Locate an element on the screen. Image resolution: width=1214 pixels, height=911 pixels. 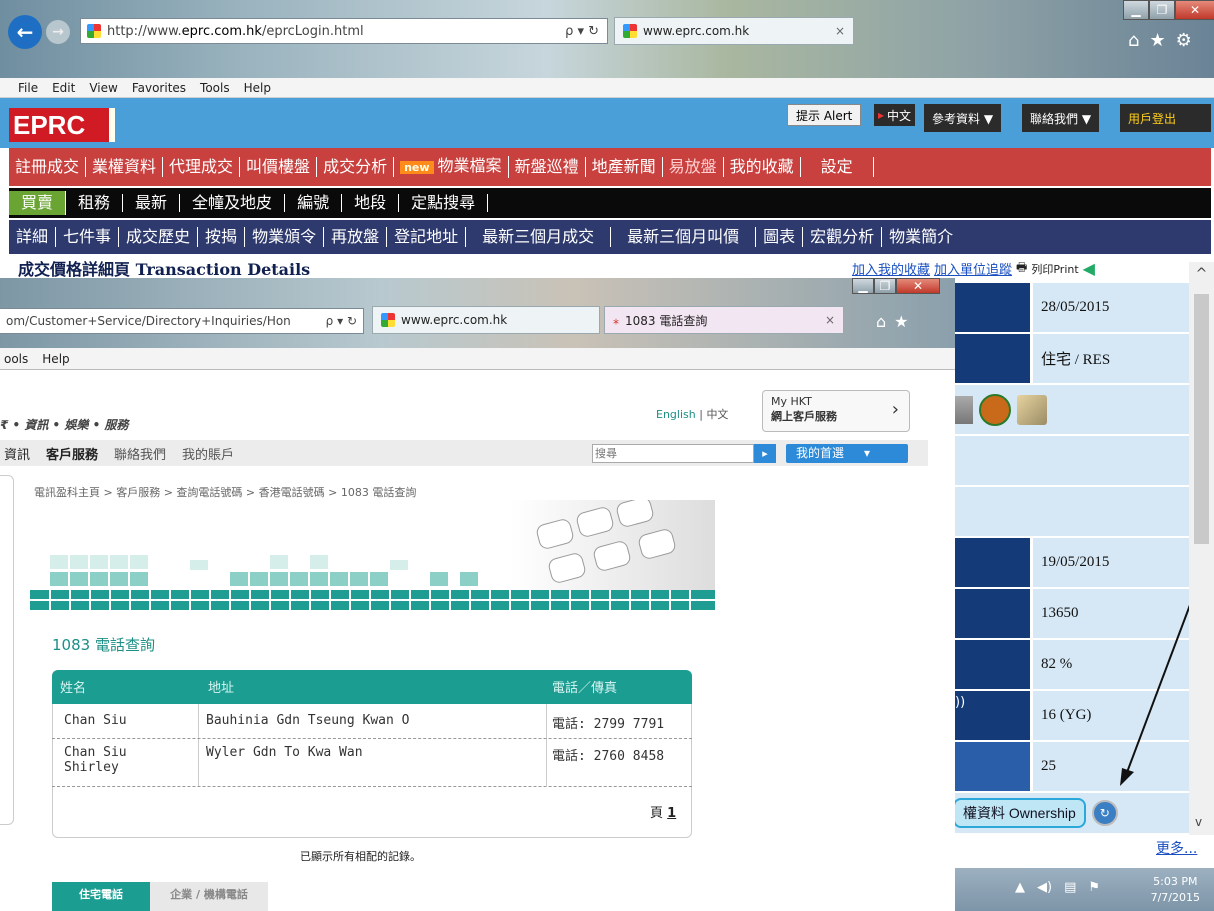
subnav-latest: 最新 is located at coordinates (152, 203).